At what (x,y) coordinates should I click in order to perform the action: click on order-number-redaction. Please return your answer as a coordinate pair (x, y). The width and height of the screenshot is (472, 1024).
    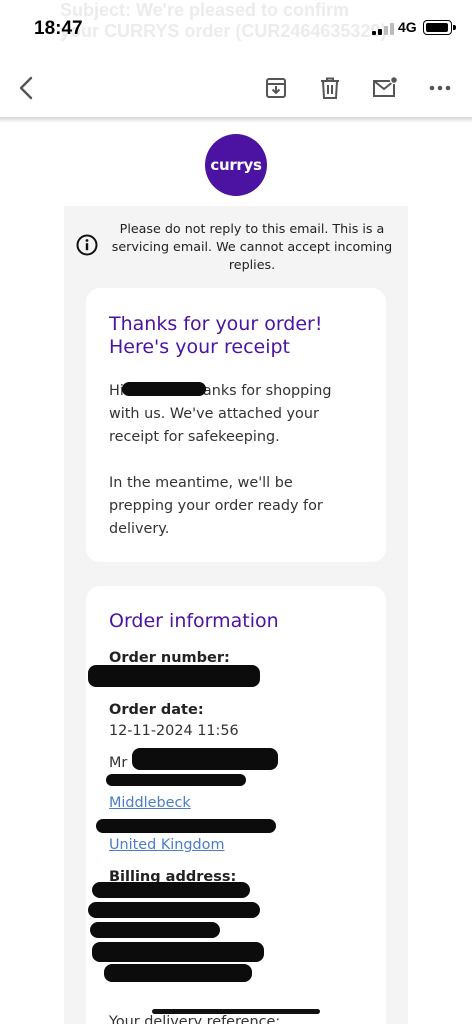
    Looking at the image, I should click on (174, 676).